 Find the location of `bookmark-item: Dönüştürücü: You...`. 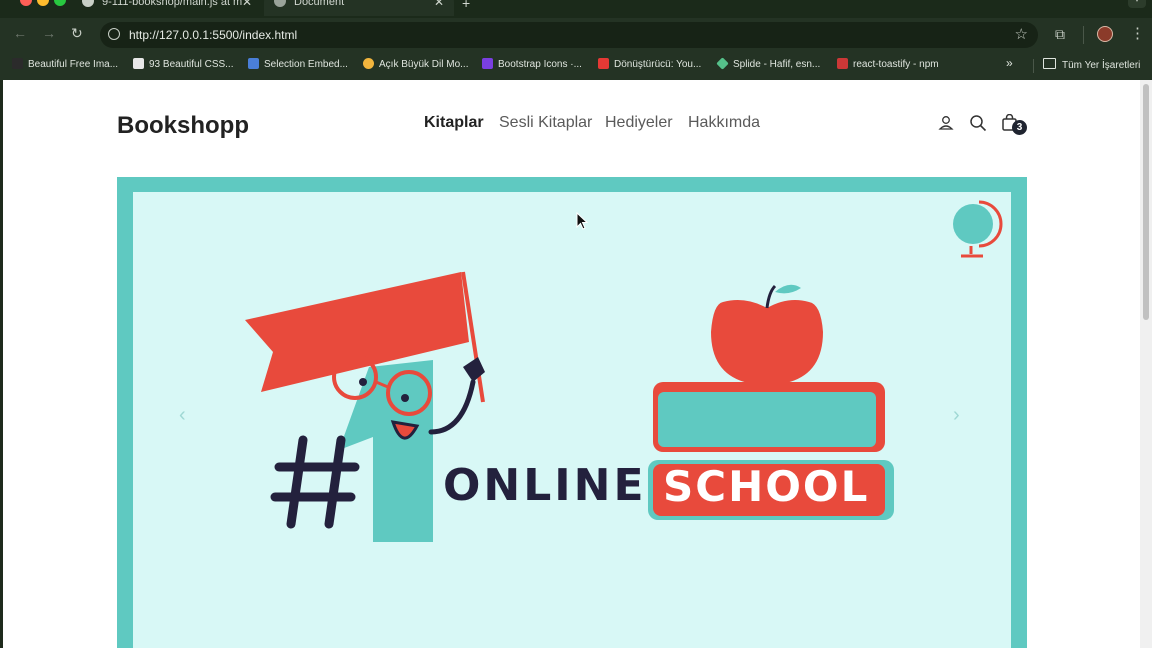

bookmark-item: Dönüştürücü: You... is located at coordinates (649, 64).